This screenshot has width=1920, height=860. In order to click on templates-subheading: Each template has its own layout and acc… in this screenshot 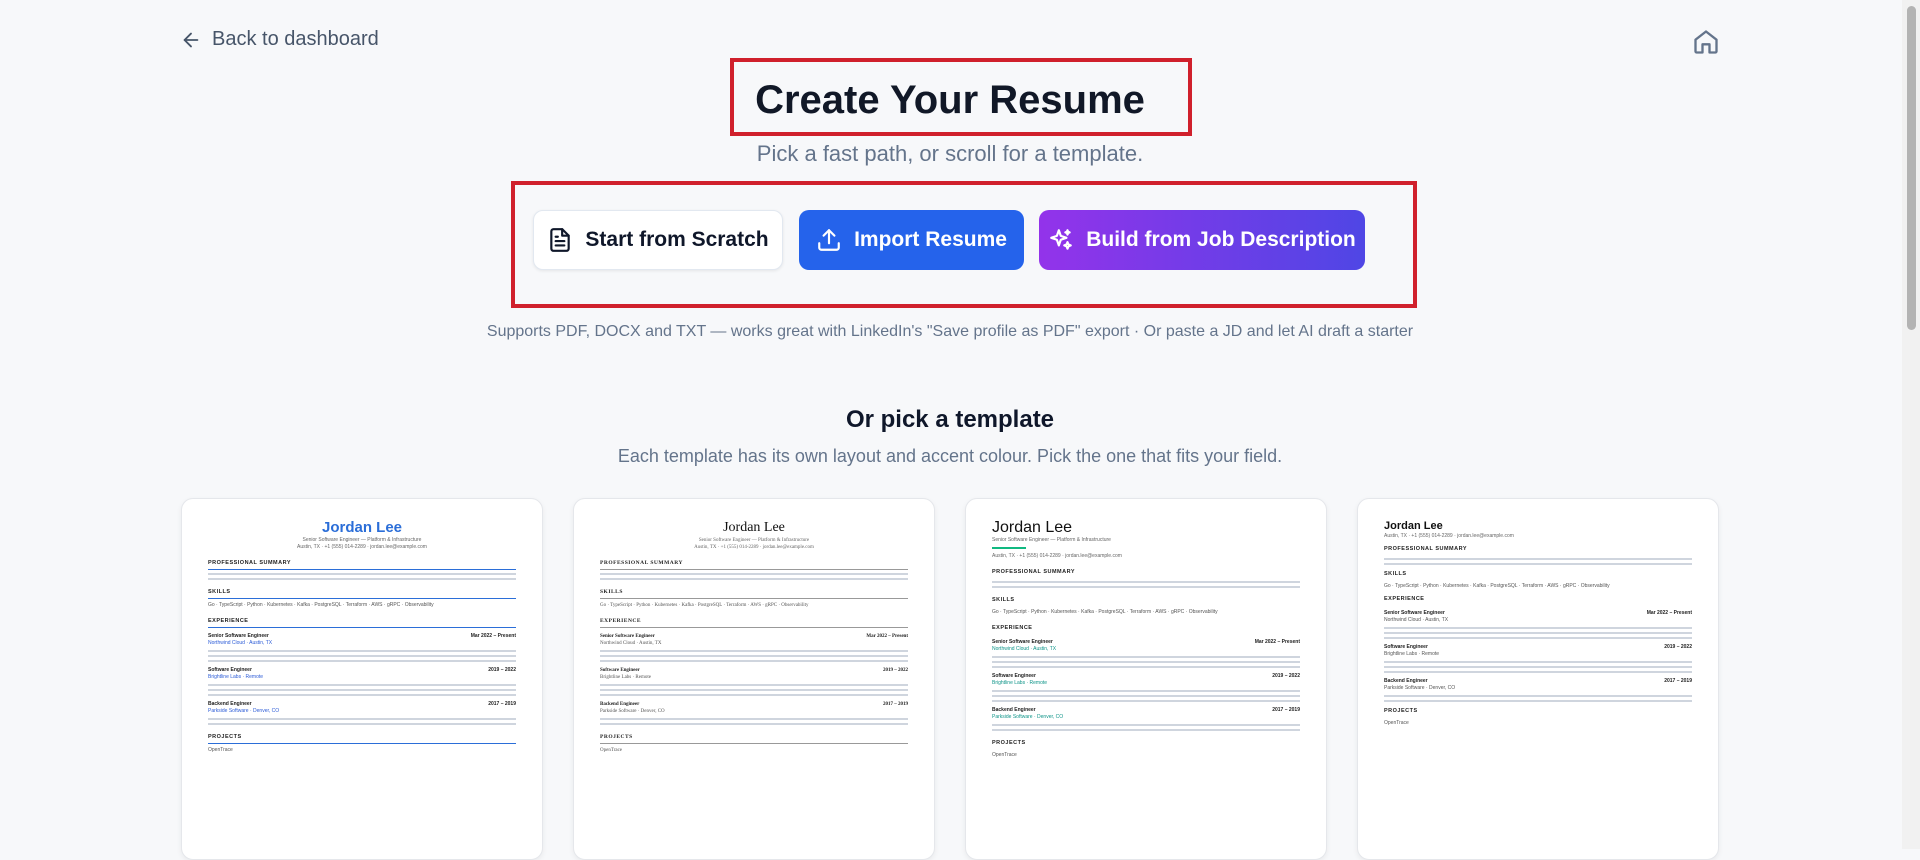, I will do `click(950, 456)`.